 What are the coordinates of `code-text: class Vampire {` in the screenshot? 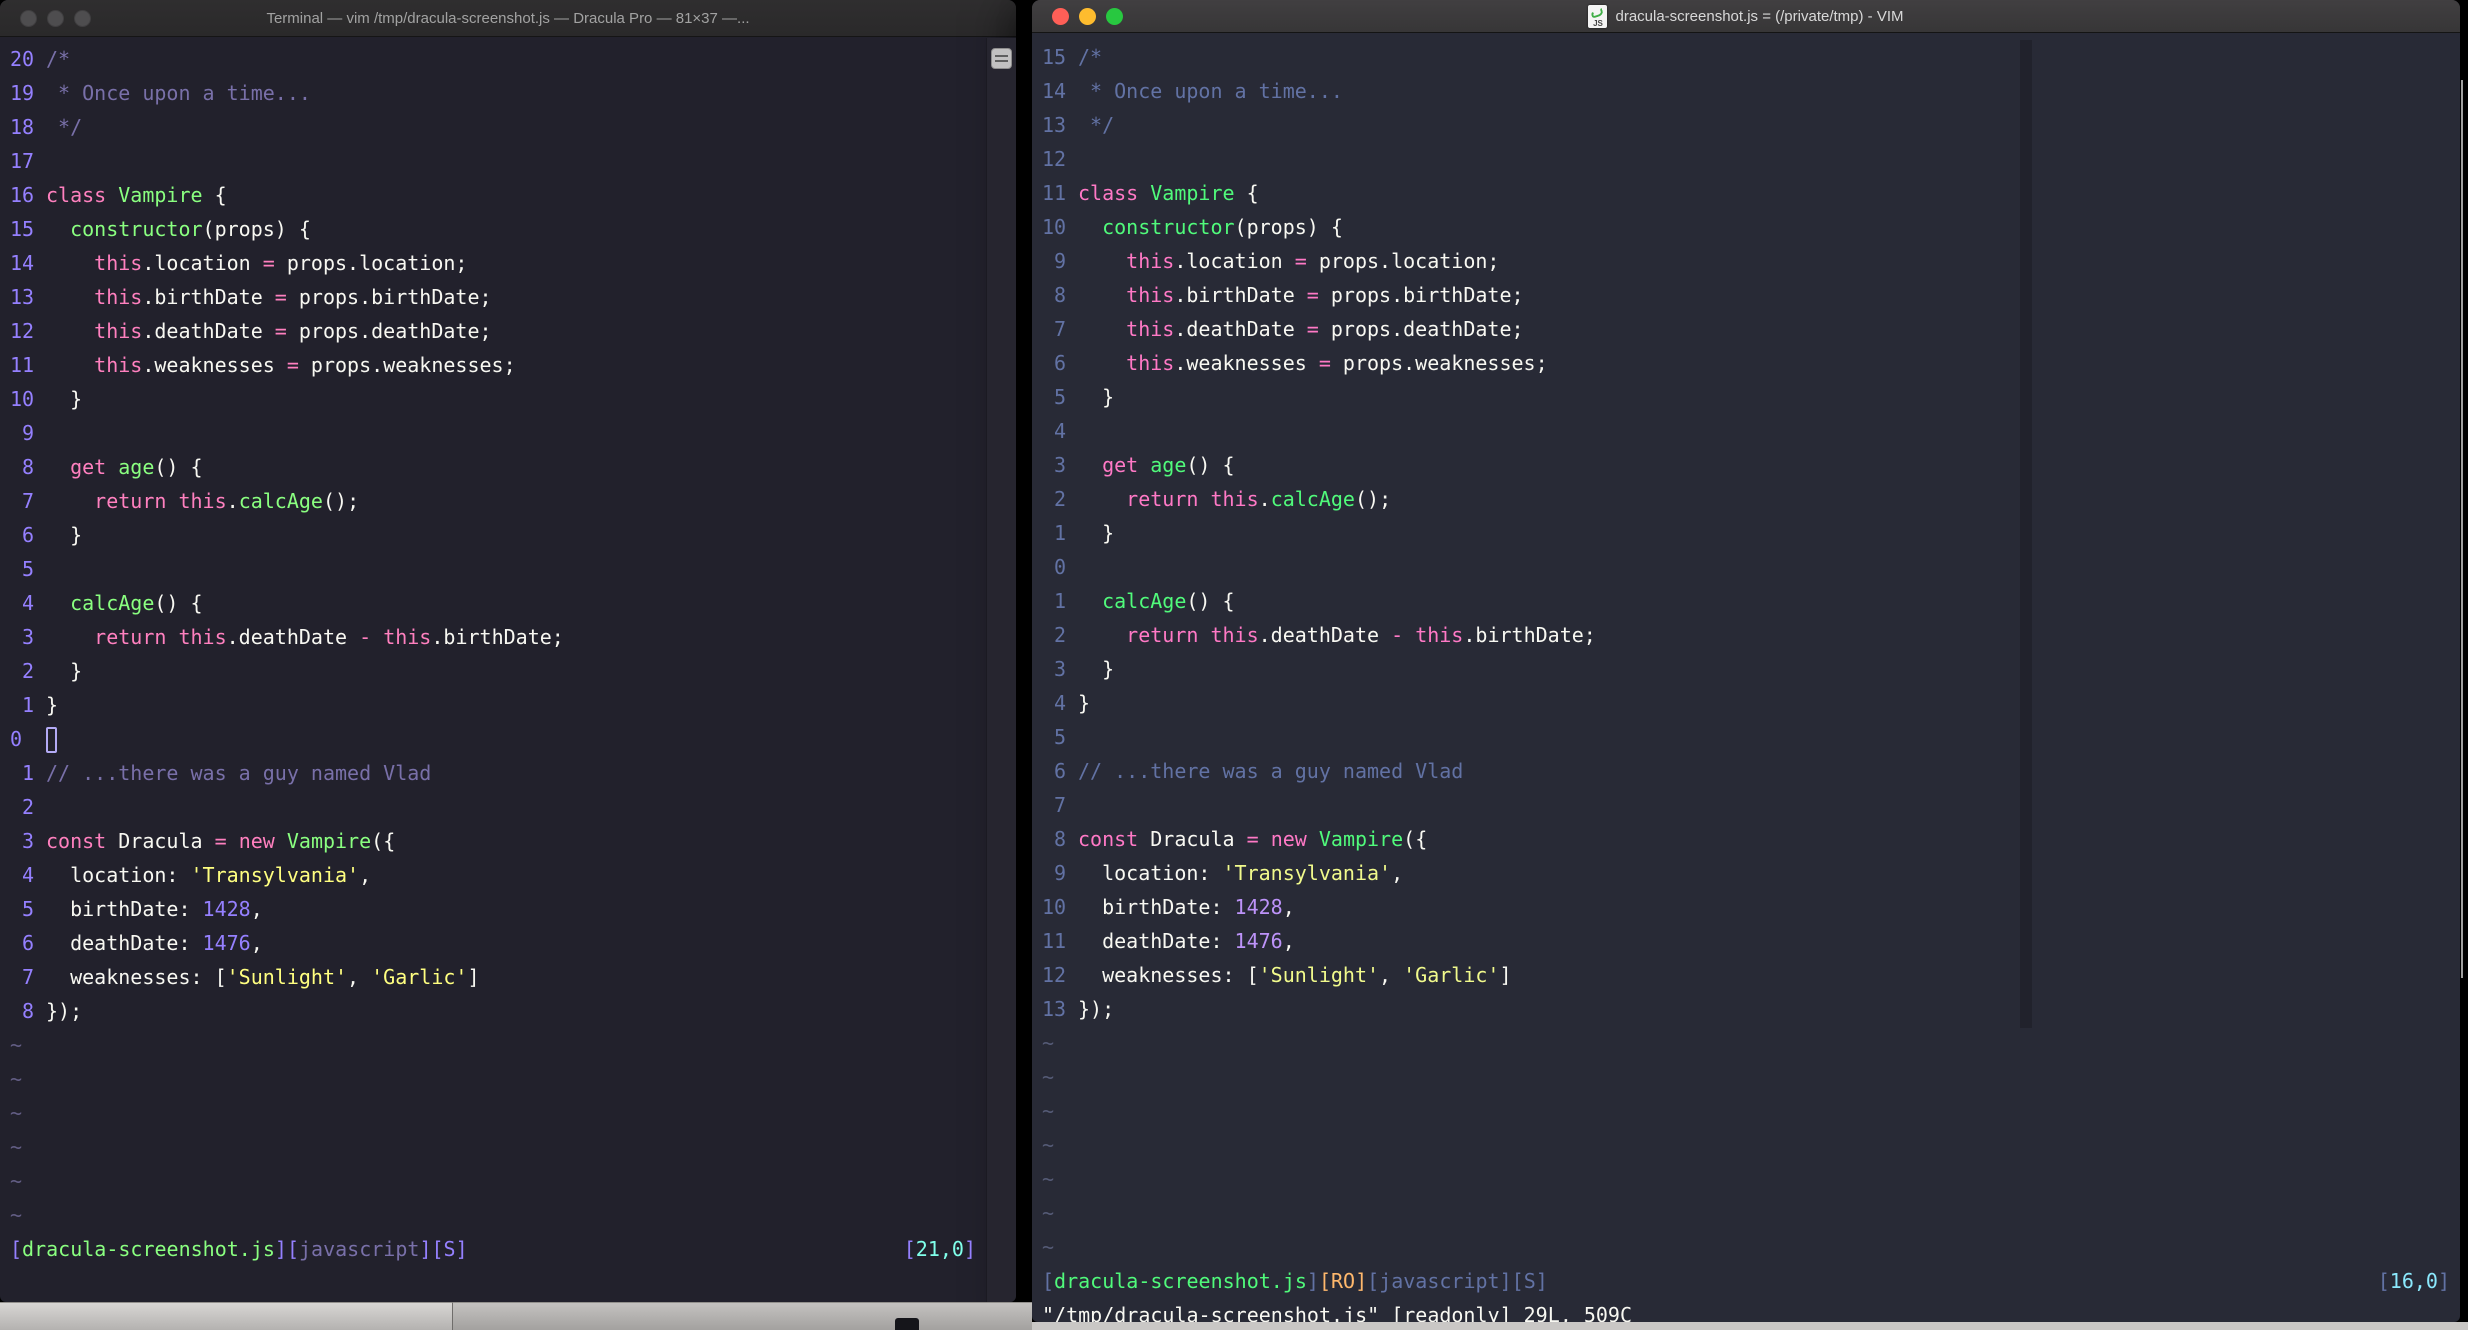 It's located at (1168, 193).